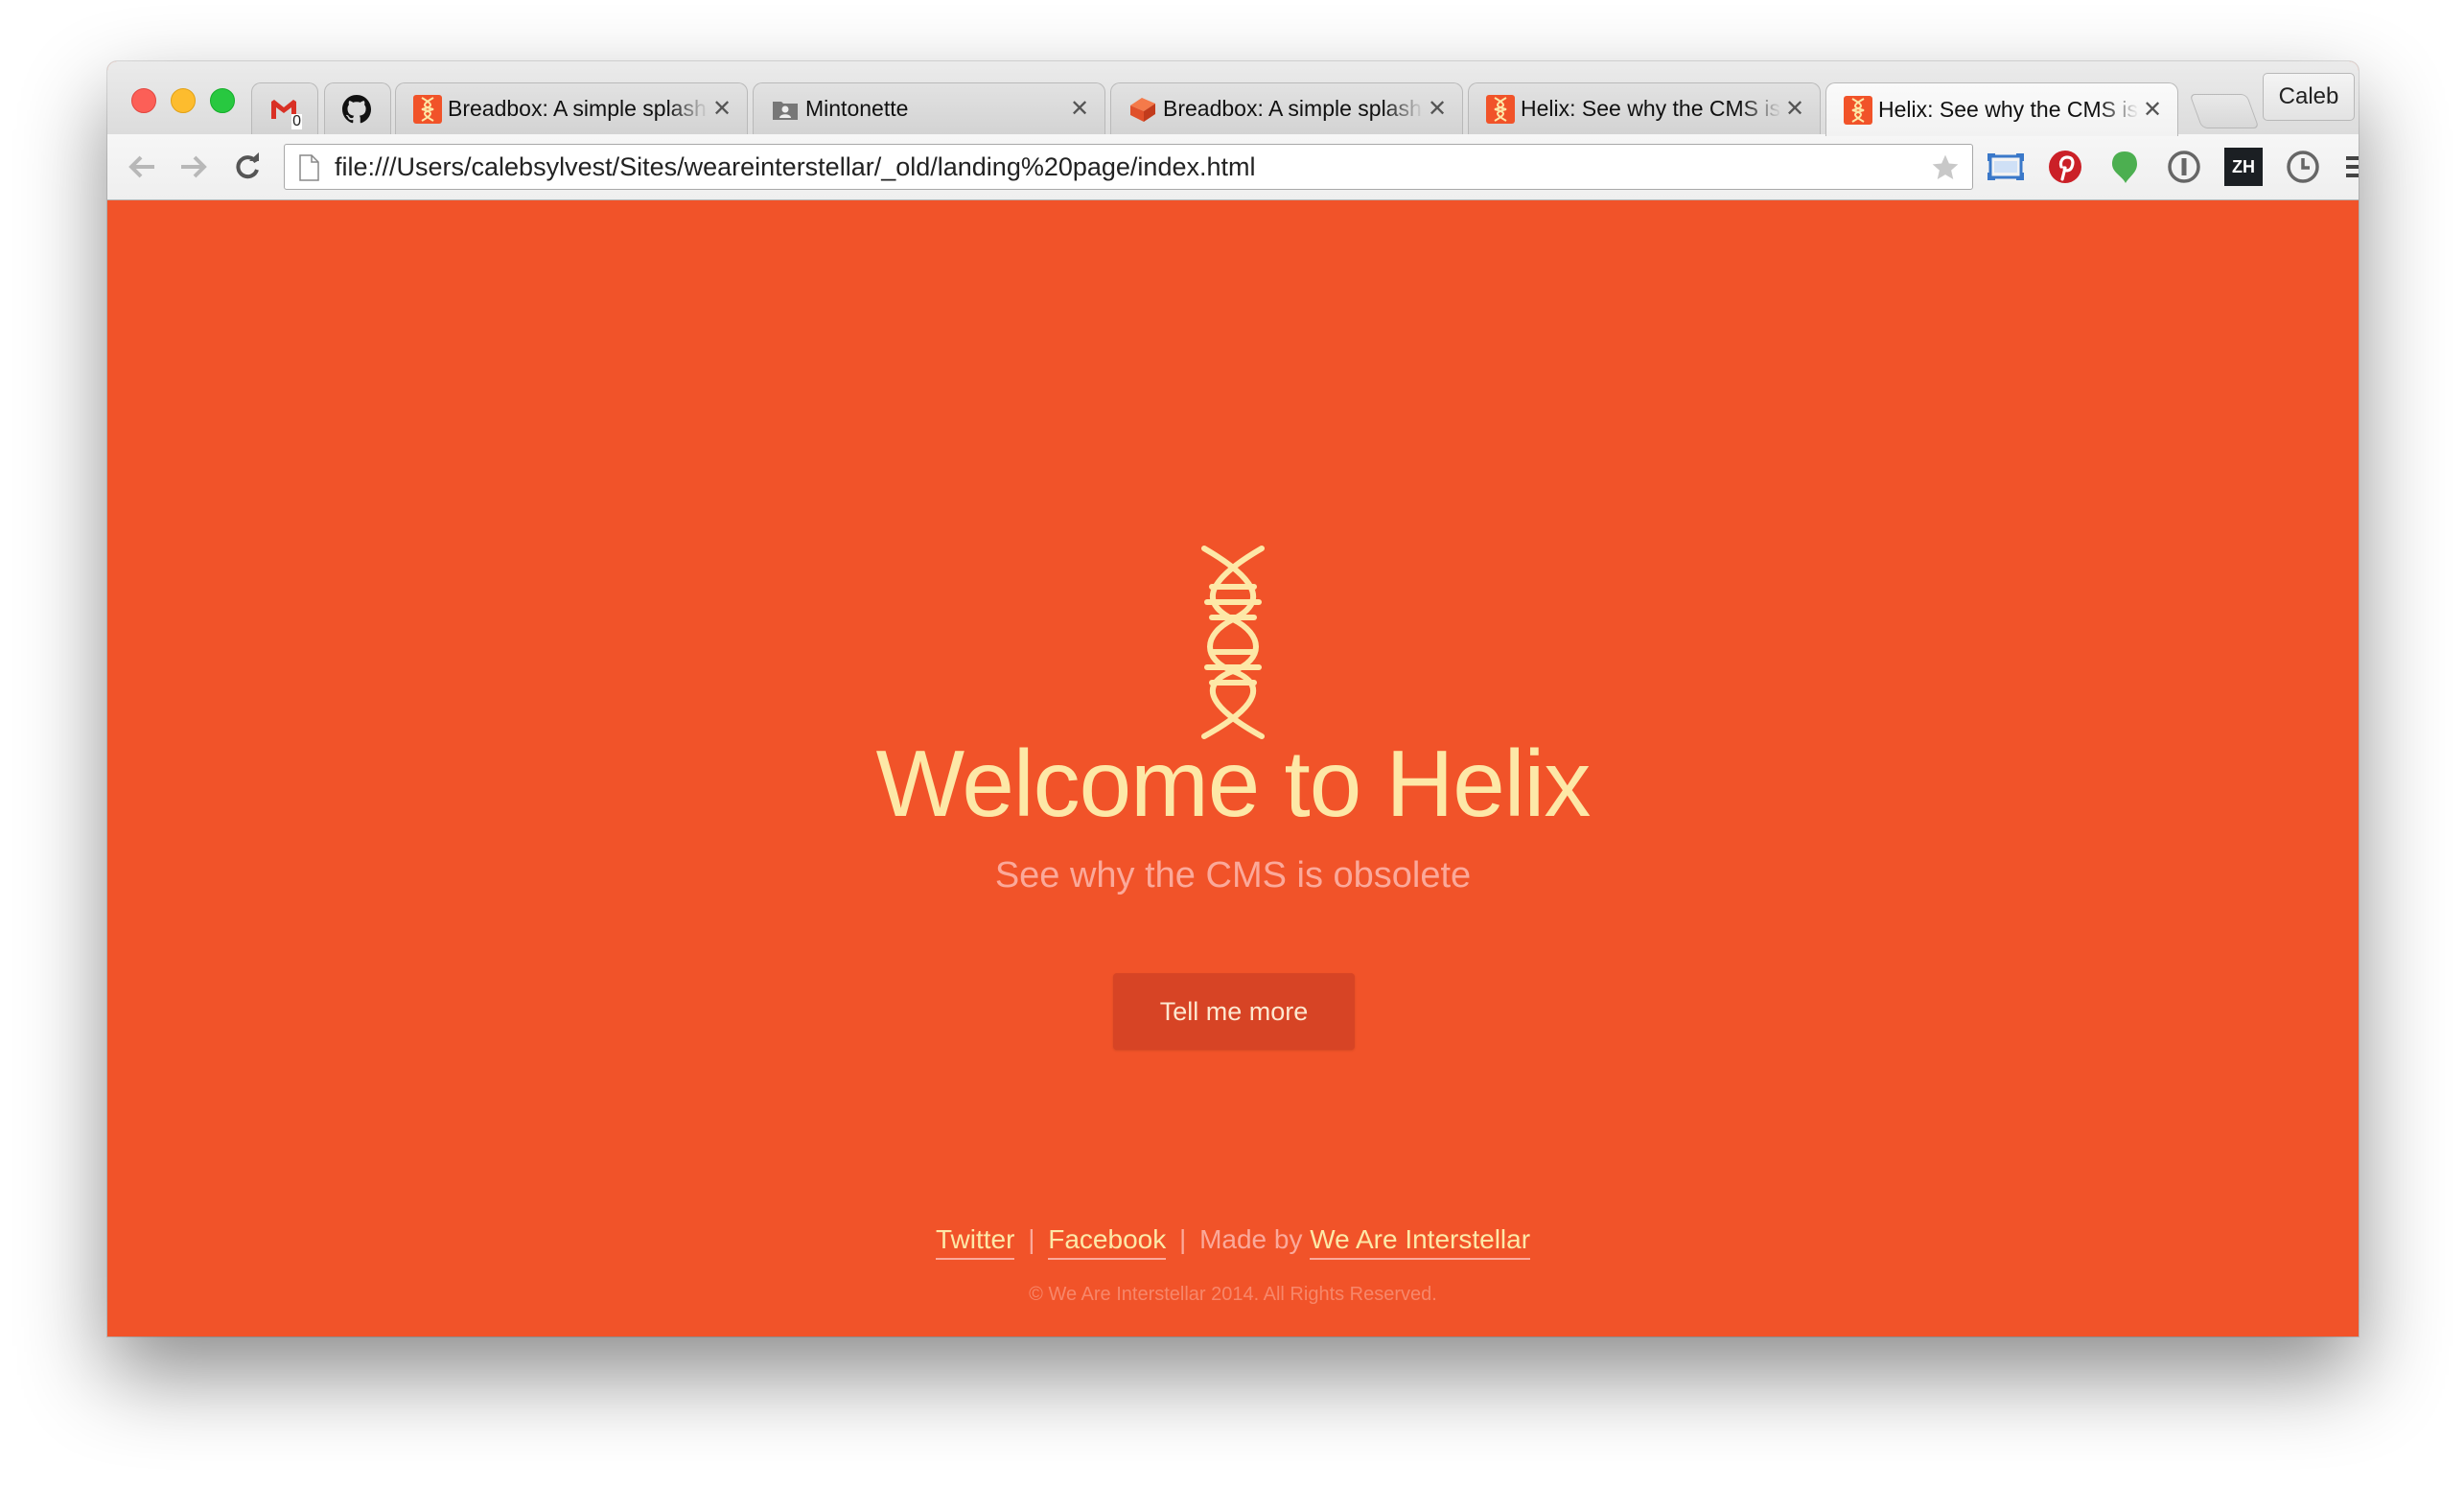 This screenshot has width=2464, height=1488. What do you see at coordinates (1251, 1239) in the screenshot?
I see `made-by-text: Made by` at bounding box center [1251, 1239].